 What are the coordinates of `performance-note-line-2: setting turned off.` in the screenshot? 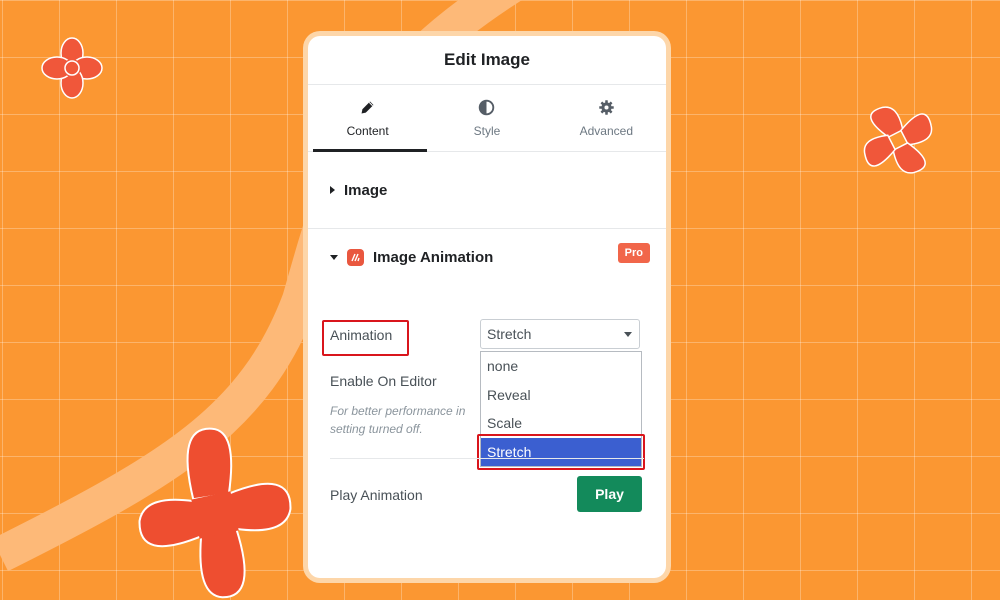 It's located at (376, 429).